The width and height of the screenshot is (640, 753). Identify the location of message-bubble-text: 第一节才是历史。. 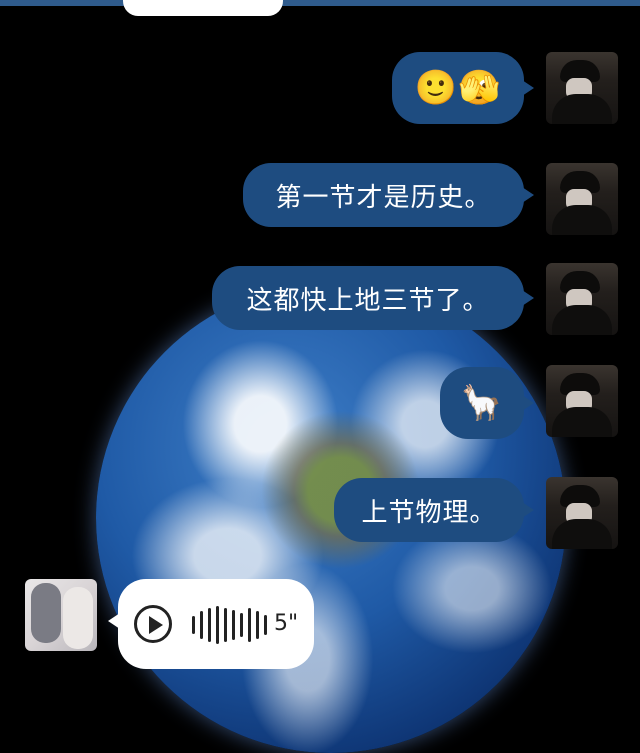
(388, 195).